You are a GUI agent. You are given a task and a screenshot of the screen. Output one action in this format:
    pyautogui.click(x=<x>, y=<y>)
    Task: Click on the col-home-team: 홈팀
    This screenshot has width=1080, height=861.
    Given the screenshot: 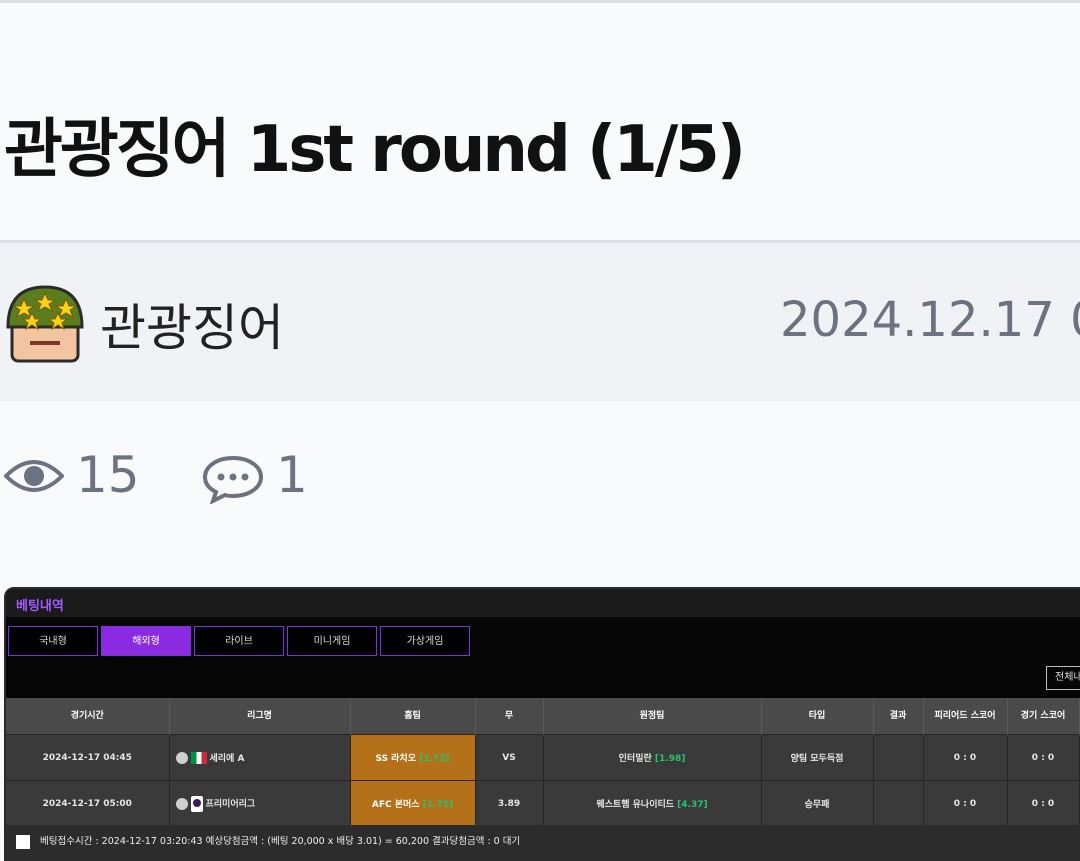 What is the action you would take?
    pyautogui.click(x=413, y=716)
    